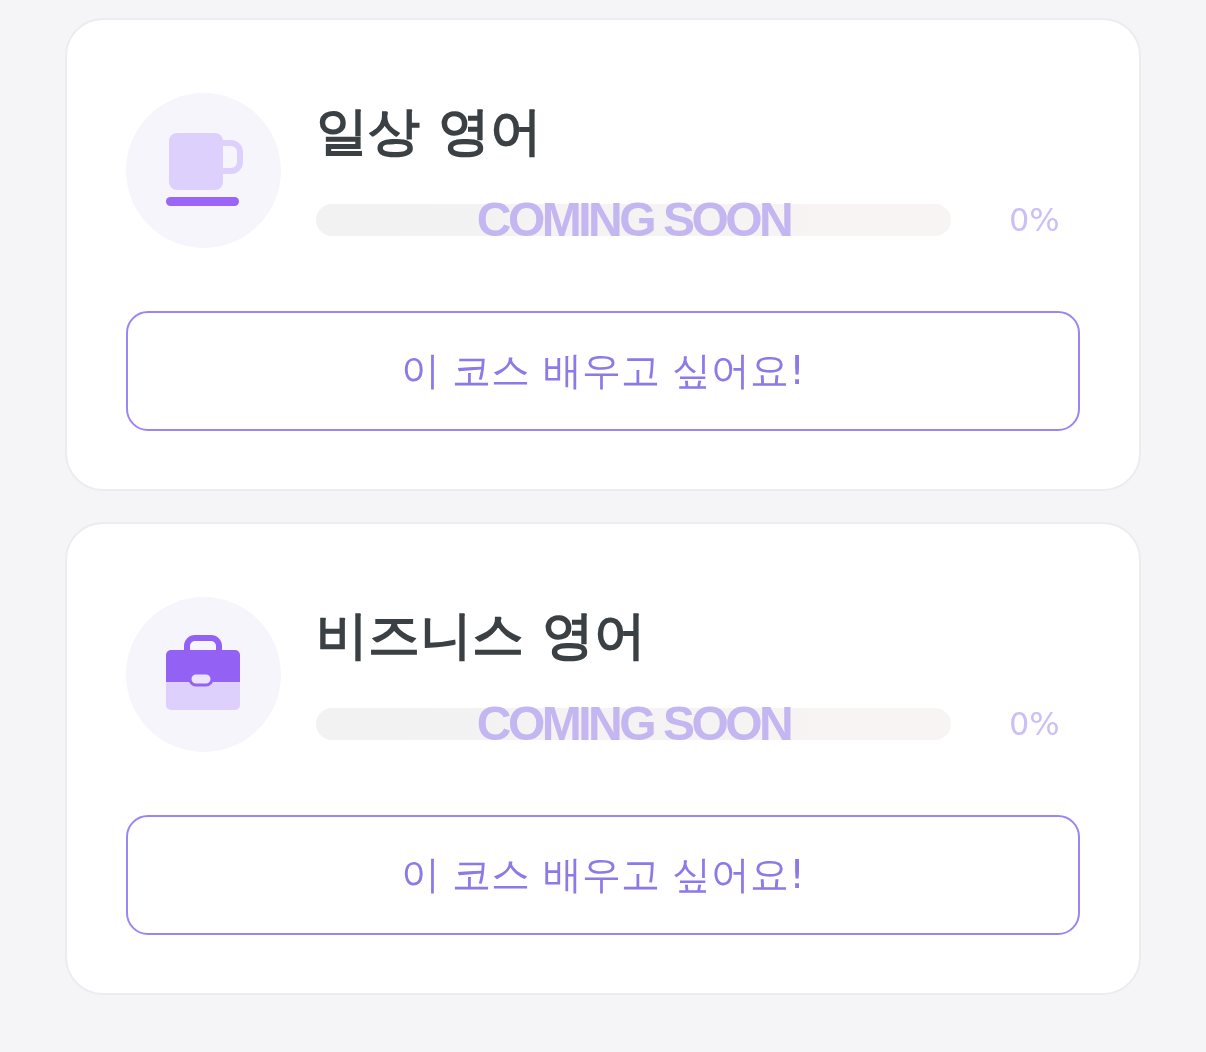  What do you see at coordinates (430, 131) in the screenshot?
I see `course-title: 일상 영어` at bounding box center [430, 131].